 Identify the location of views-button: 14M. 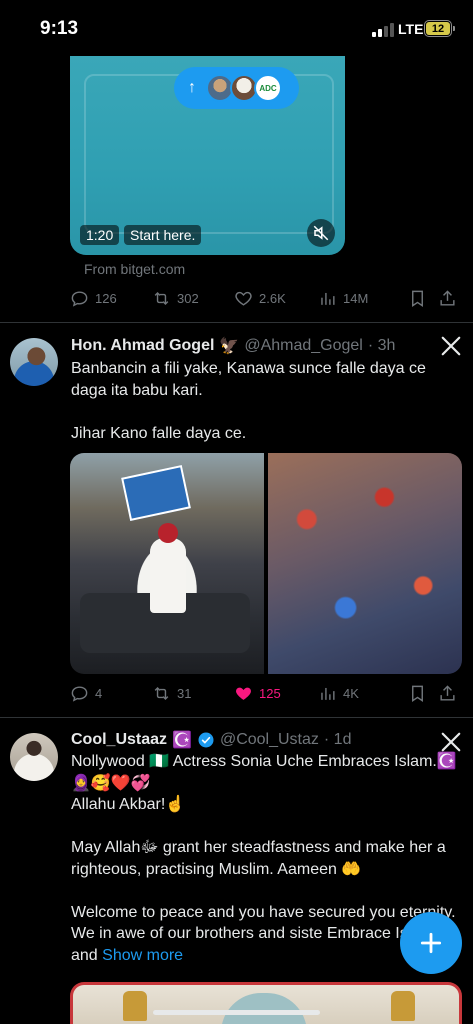
(363, 298).